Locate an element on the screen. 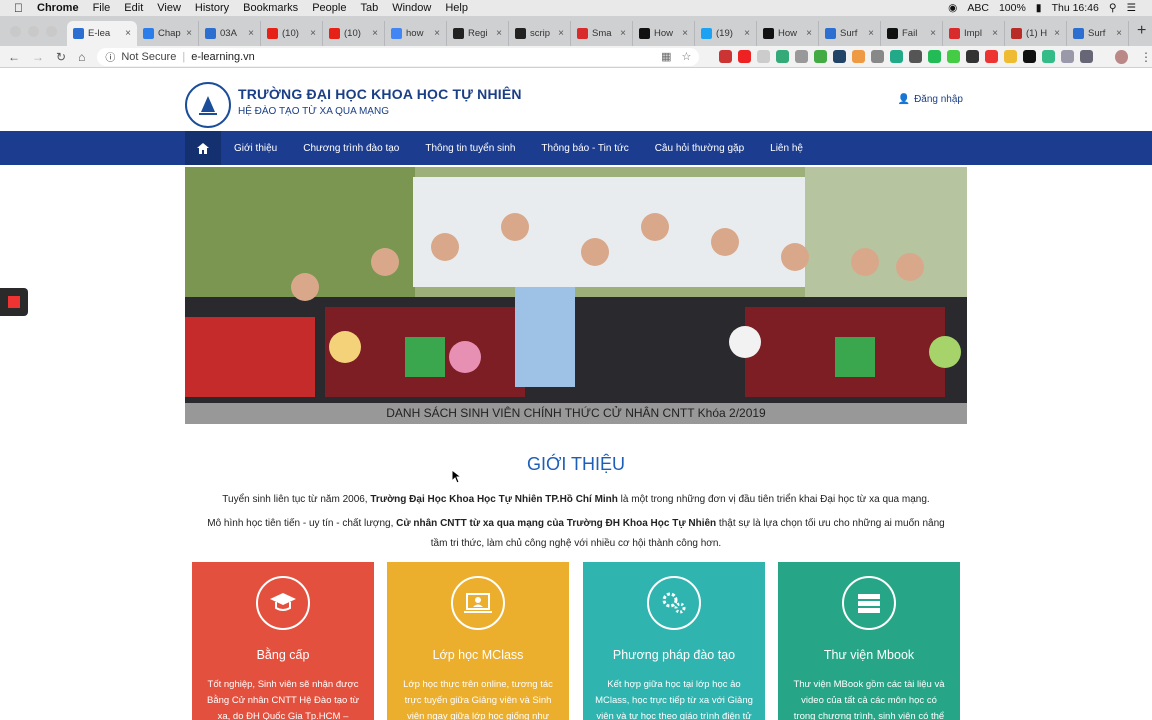  university-logo is located at coordinates (208, 105).